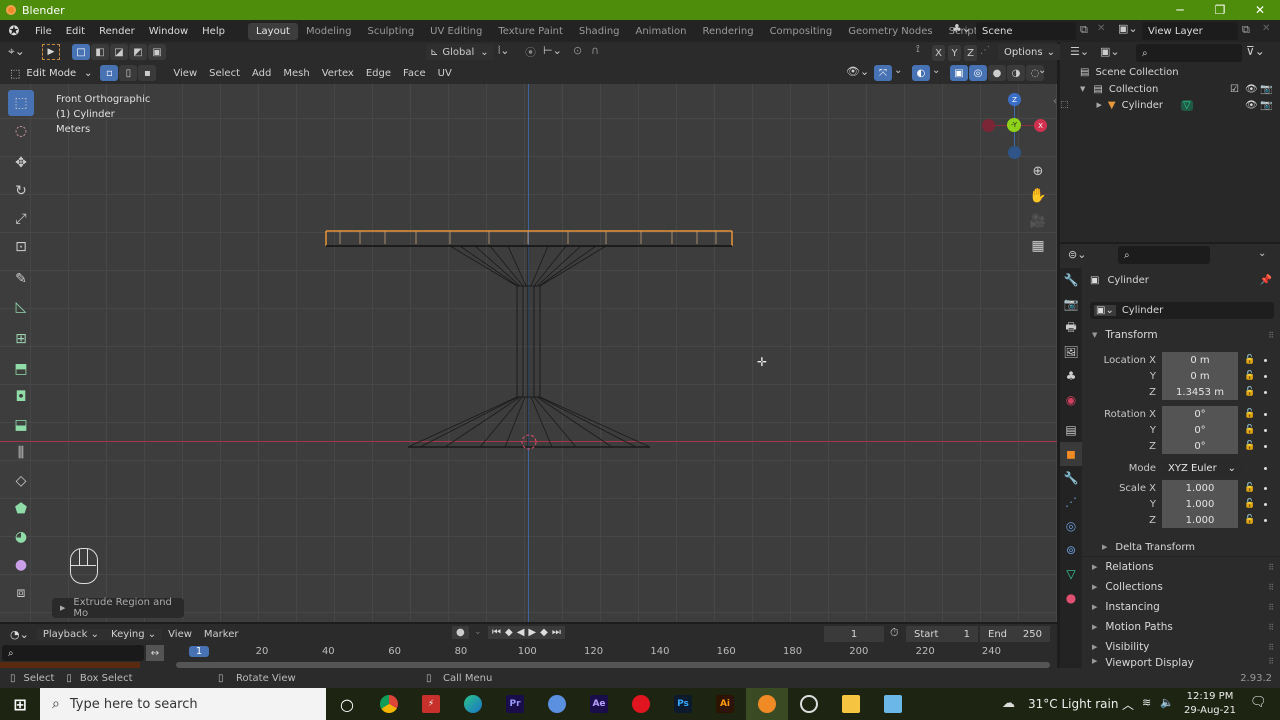  What do you see at coordinates (809, 704) in the screenshot?
I see `obs-icon` at bounding box center [809, 704].